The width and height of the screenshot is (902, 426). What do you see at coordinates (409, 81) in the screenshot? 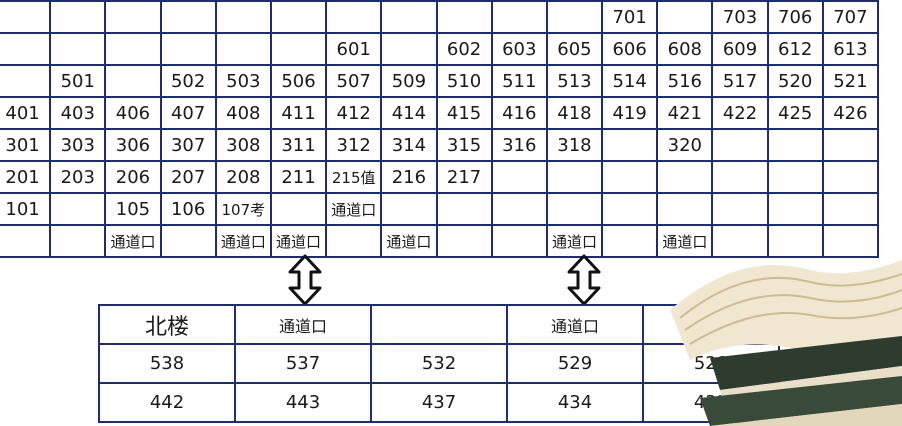
I see `room-cell: 509` at bounding box center [409, 81].